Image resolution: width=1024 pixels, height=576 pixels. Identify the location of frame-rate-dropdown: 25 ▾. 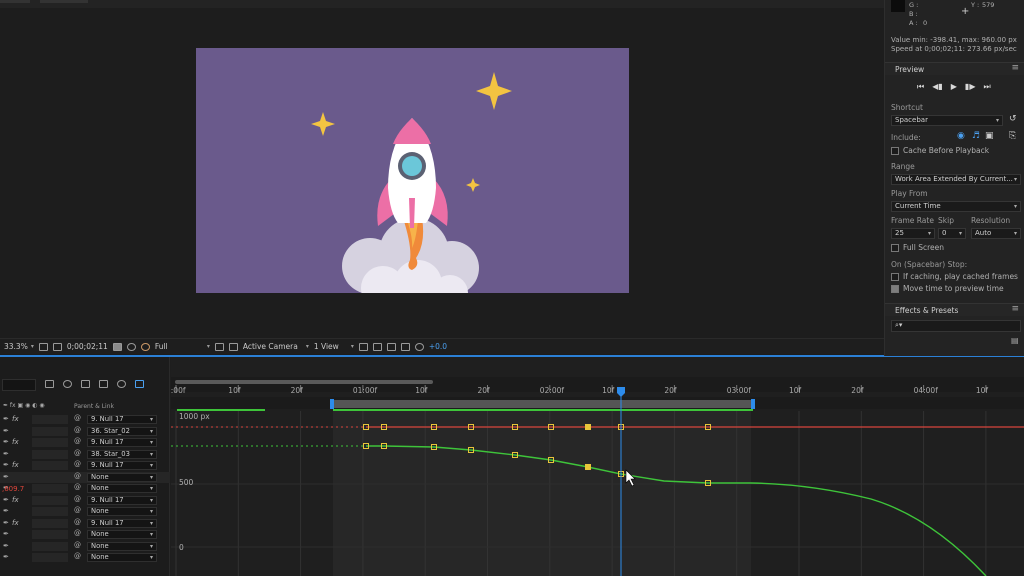
(913, 233).